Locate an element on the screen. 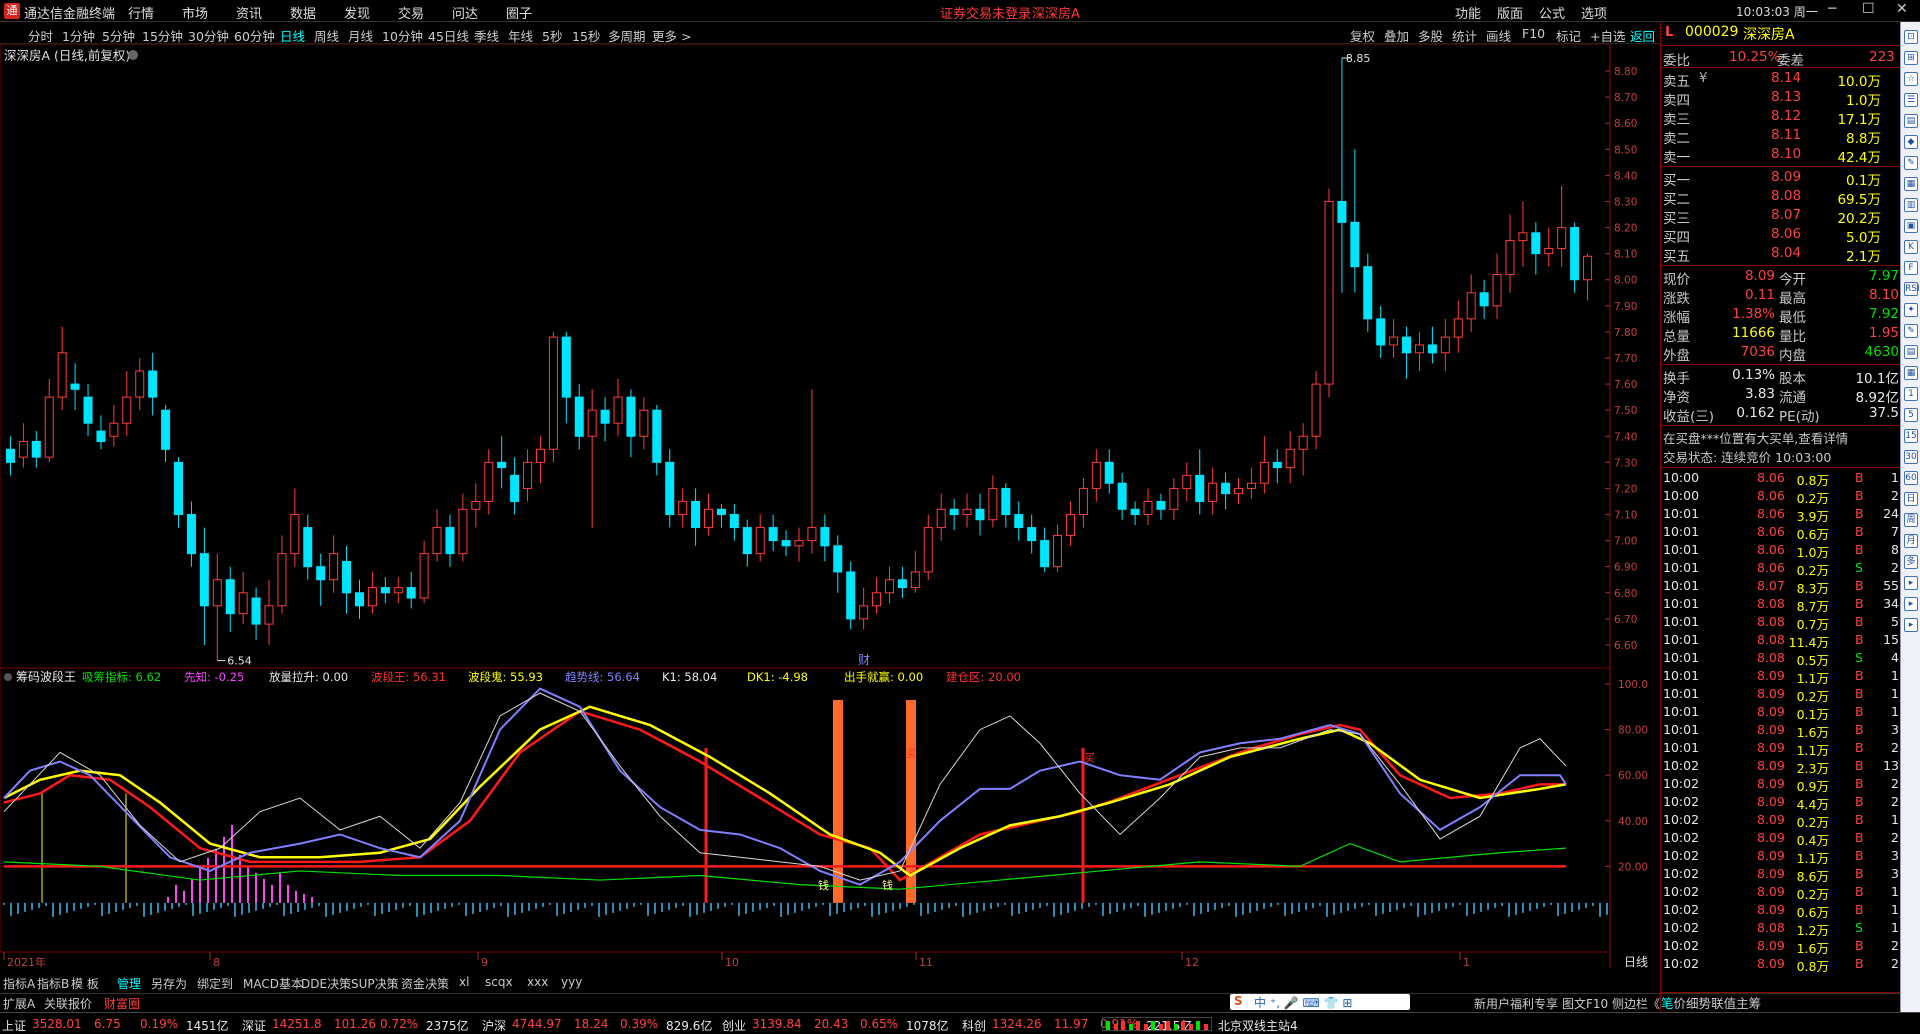 This screenshot has width=1920, height=1034. tool-biaoji: 标记 is located at coordinates (1568, 35).